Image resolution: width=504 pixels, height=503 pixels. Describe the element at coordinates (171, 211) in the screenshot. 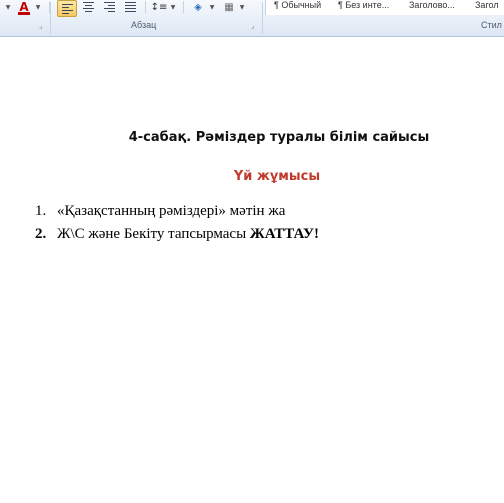

I see `list-item-text: «Қазақстанның рәміздері» мәтін жа` at that location.